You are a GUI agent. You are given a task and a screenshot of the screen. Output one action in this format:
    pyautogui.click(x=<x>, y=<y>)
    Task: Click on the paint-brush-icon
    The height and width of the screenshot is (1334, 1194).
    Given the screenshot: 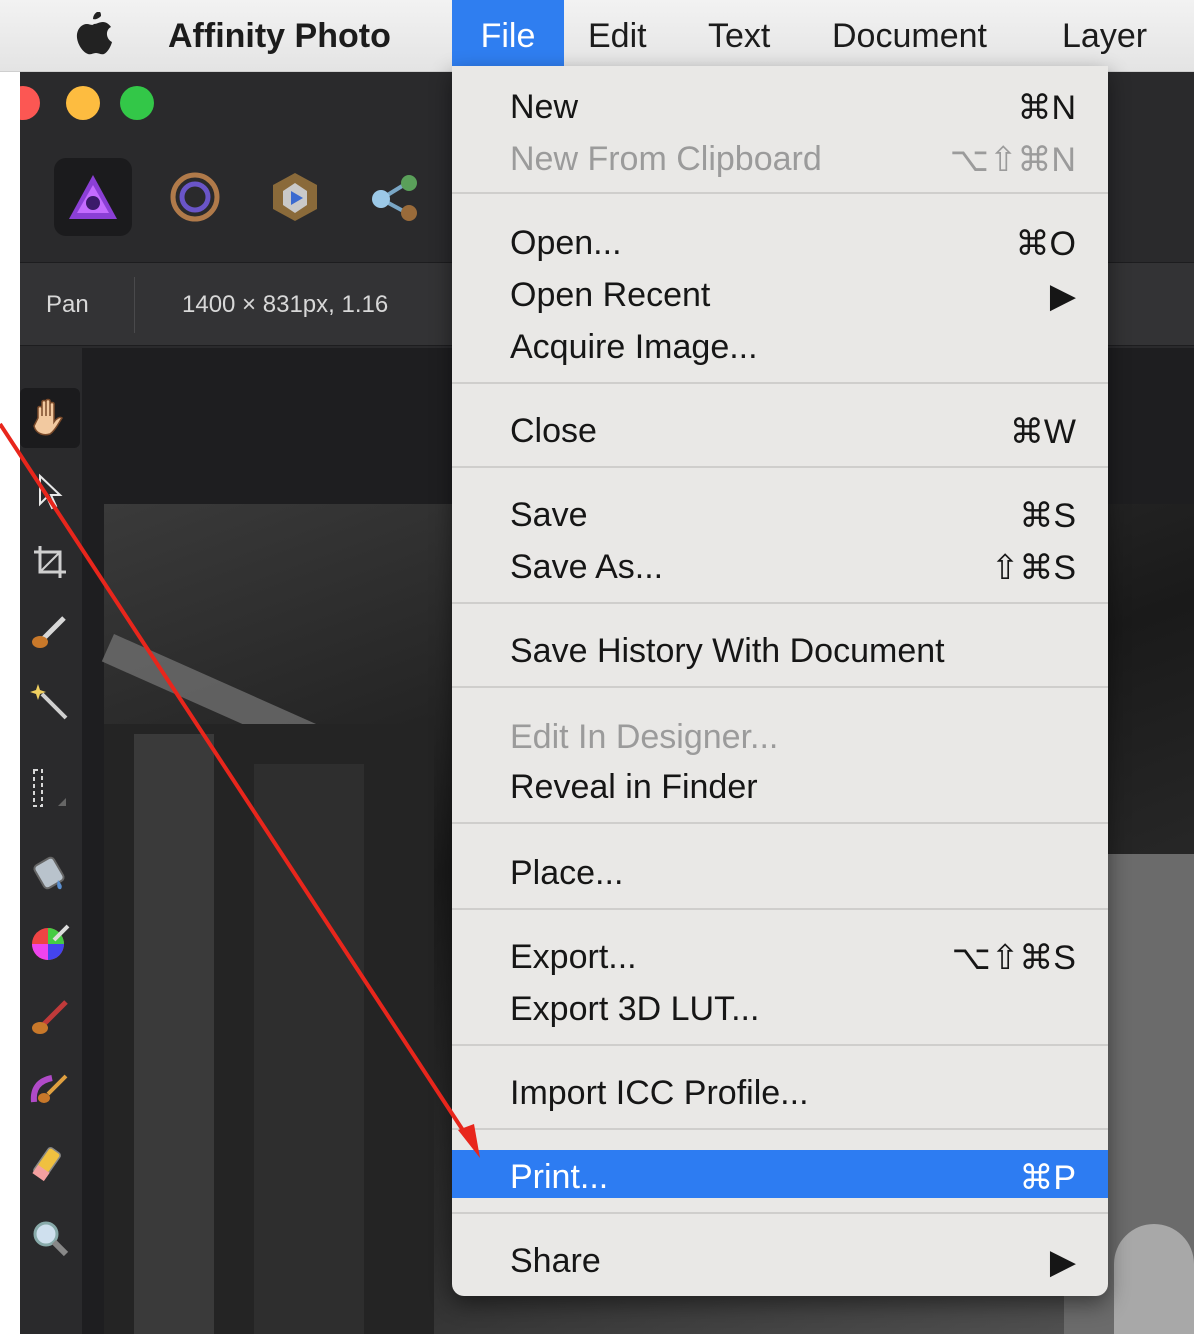 What is the action you would take?
    pyautogui.click(x=50, y=1018)
    